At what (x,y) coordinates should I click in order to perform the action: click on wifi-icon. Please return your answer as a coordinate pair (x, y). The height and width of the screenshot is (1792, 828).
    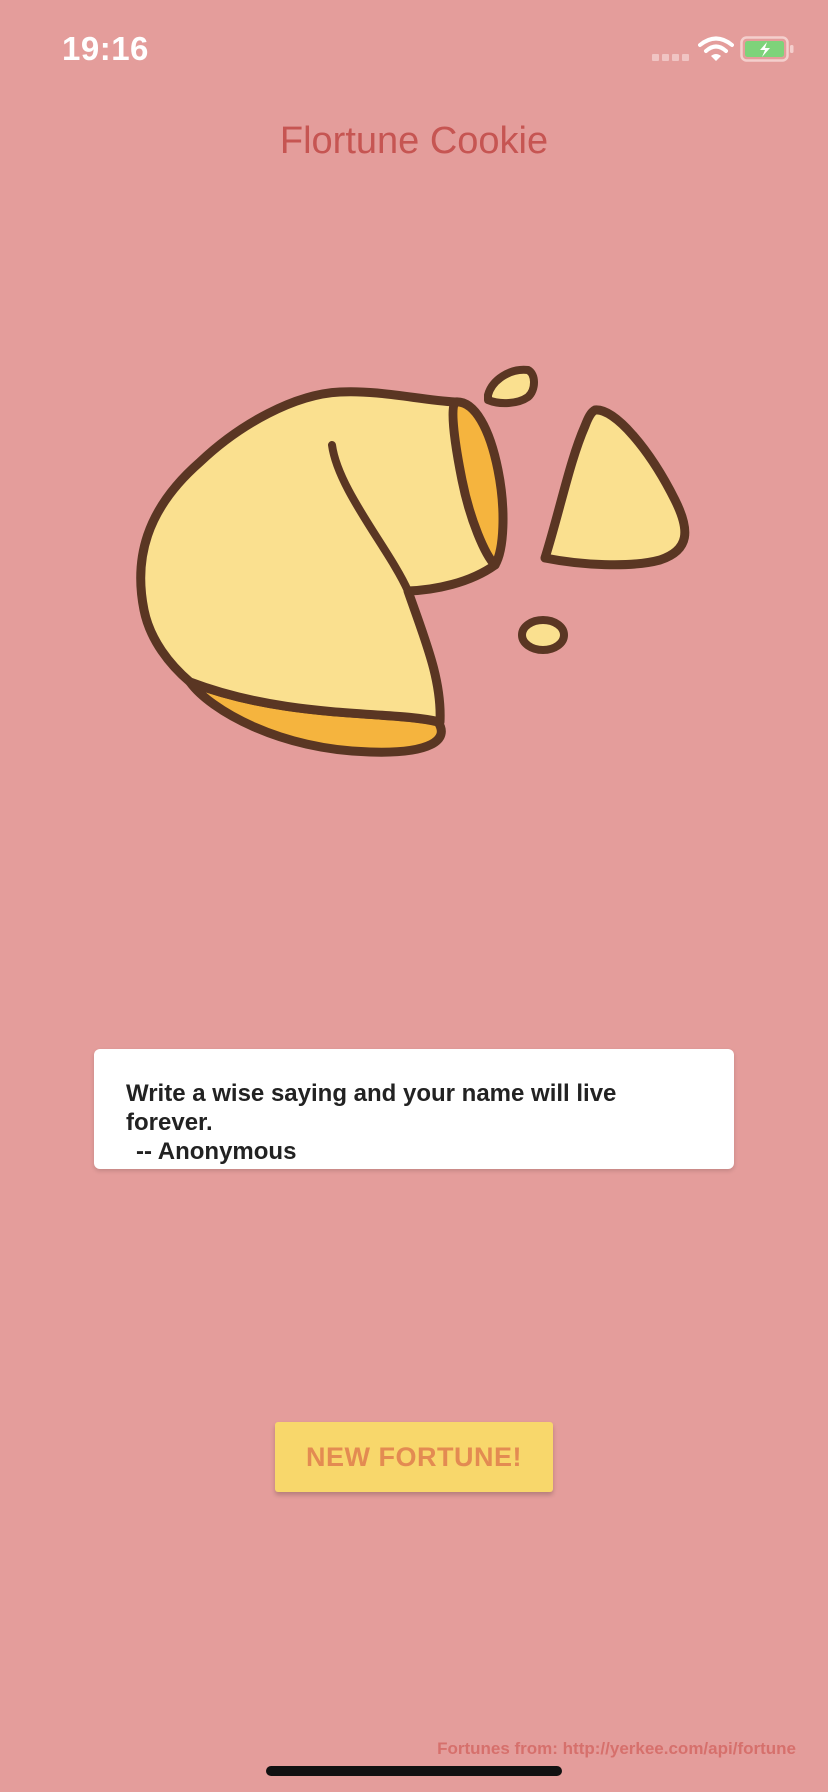
    Looking at the image, I should click on (716, 48).